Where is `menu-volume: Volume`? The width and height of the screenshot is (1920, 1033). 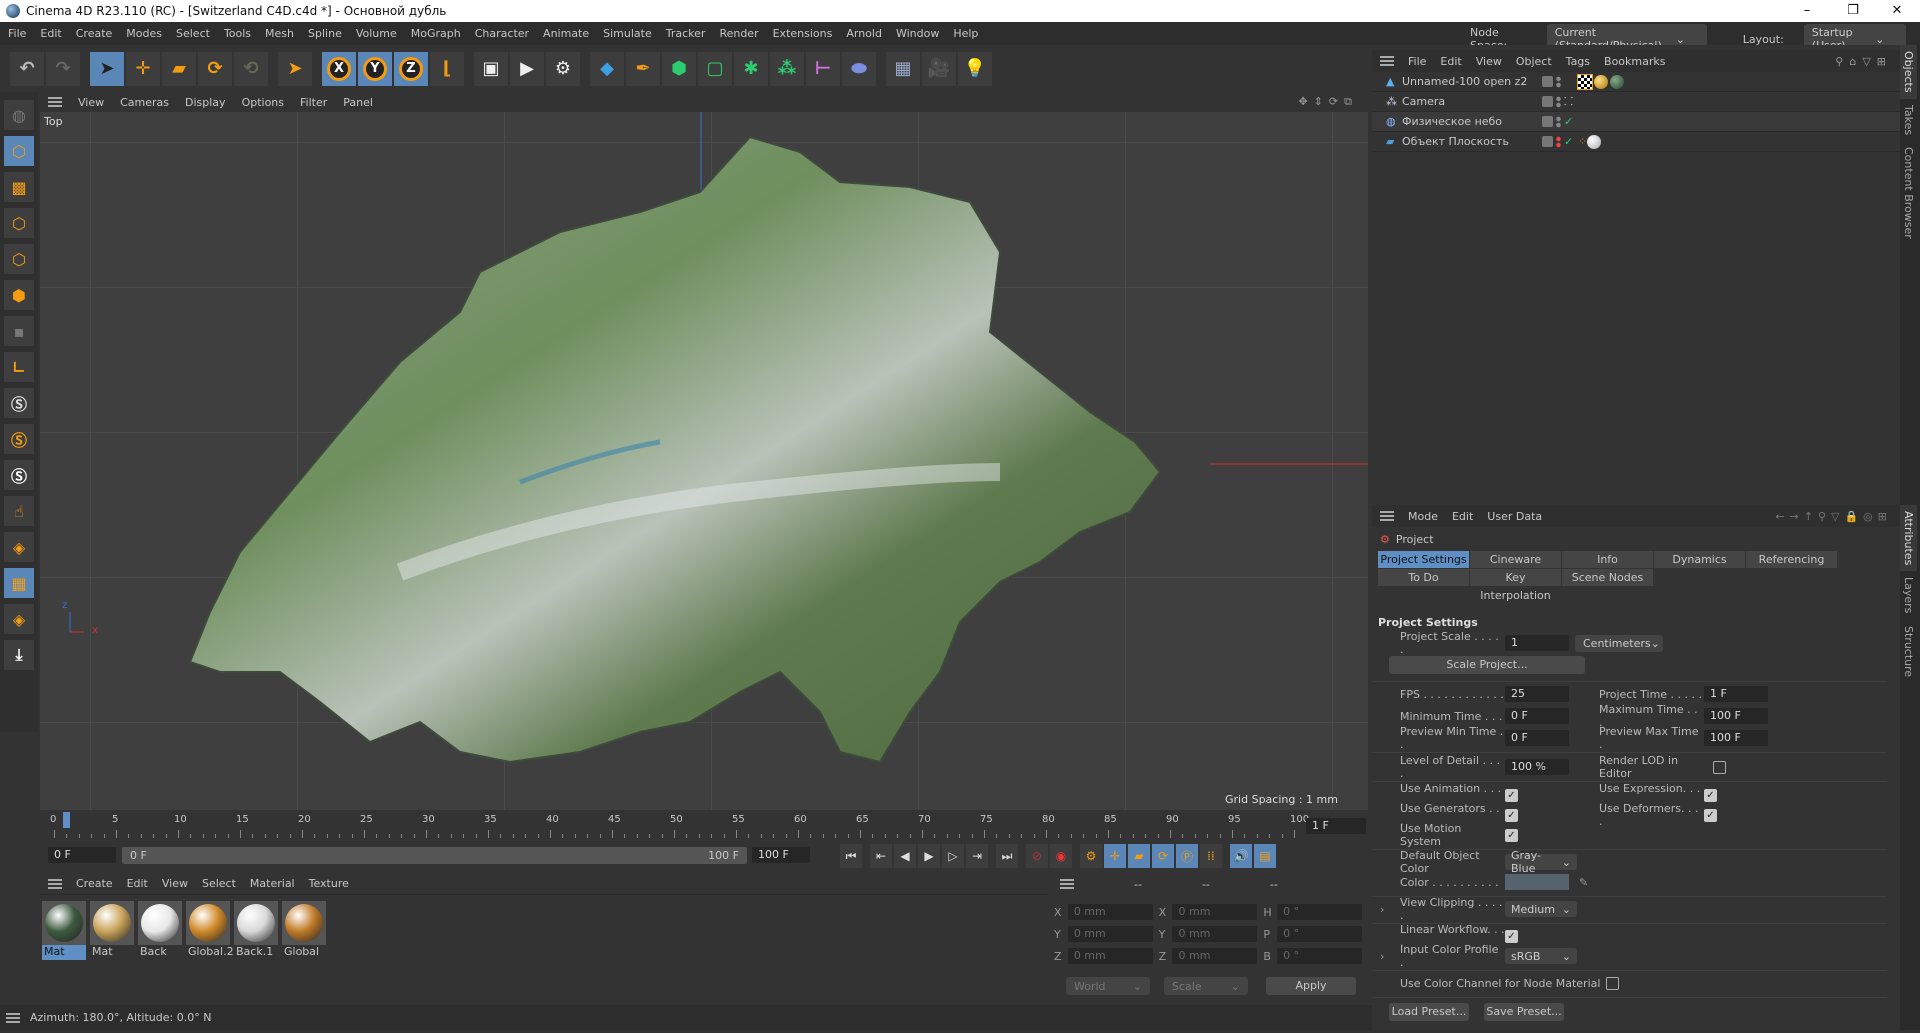
menu-volume: Volume is located at coordinates (376, 33).